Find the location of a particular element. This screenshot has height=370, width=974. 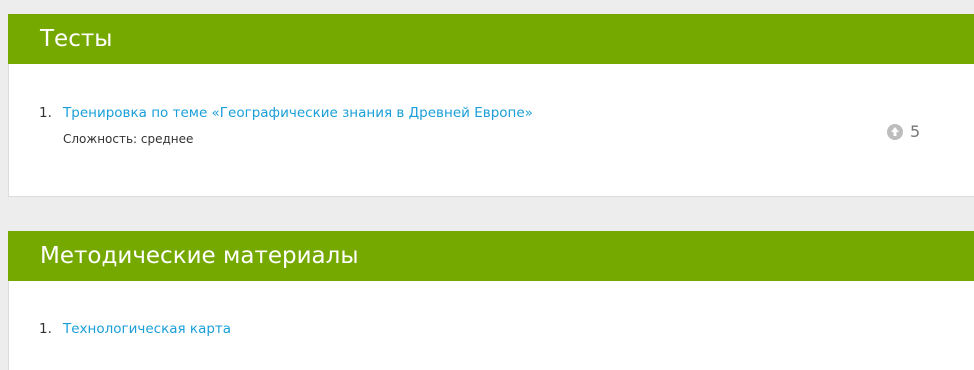

test-score: 5 is located at coordinates (903, 131).